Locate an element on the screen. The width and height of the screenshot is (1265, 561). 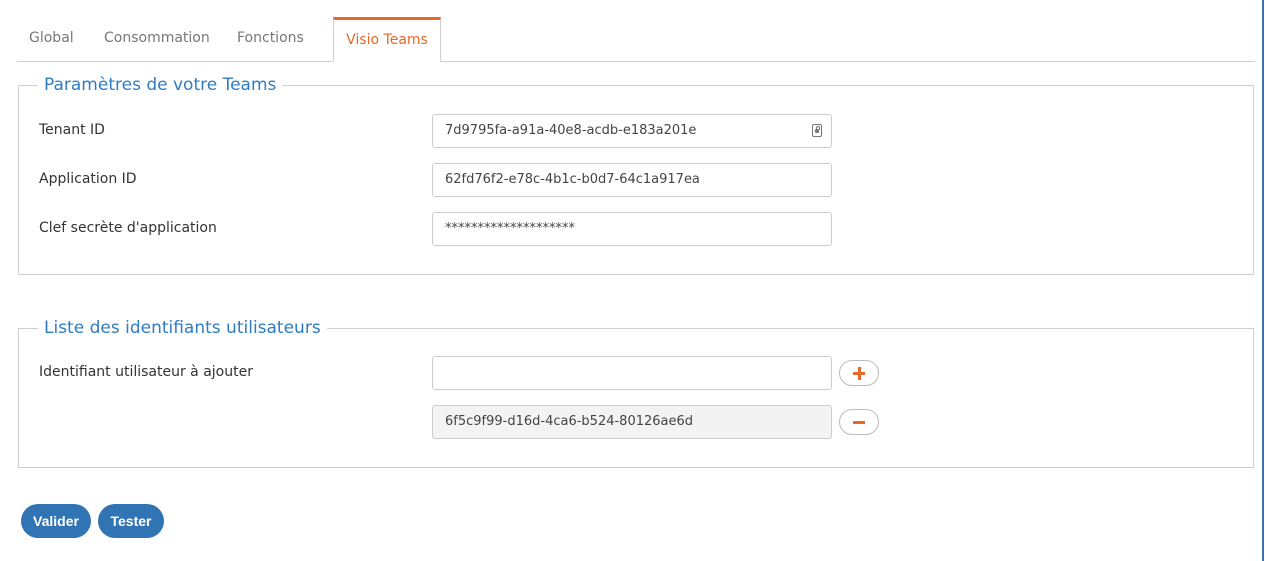
application-id-input: 62fd76f2-e78c-4b1c-b0d7-64c1a917ea is located at coordinates (632, 180).